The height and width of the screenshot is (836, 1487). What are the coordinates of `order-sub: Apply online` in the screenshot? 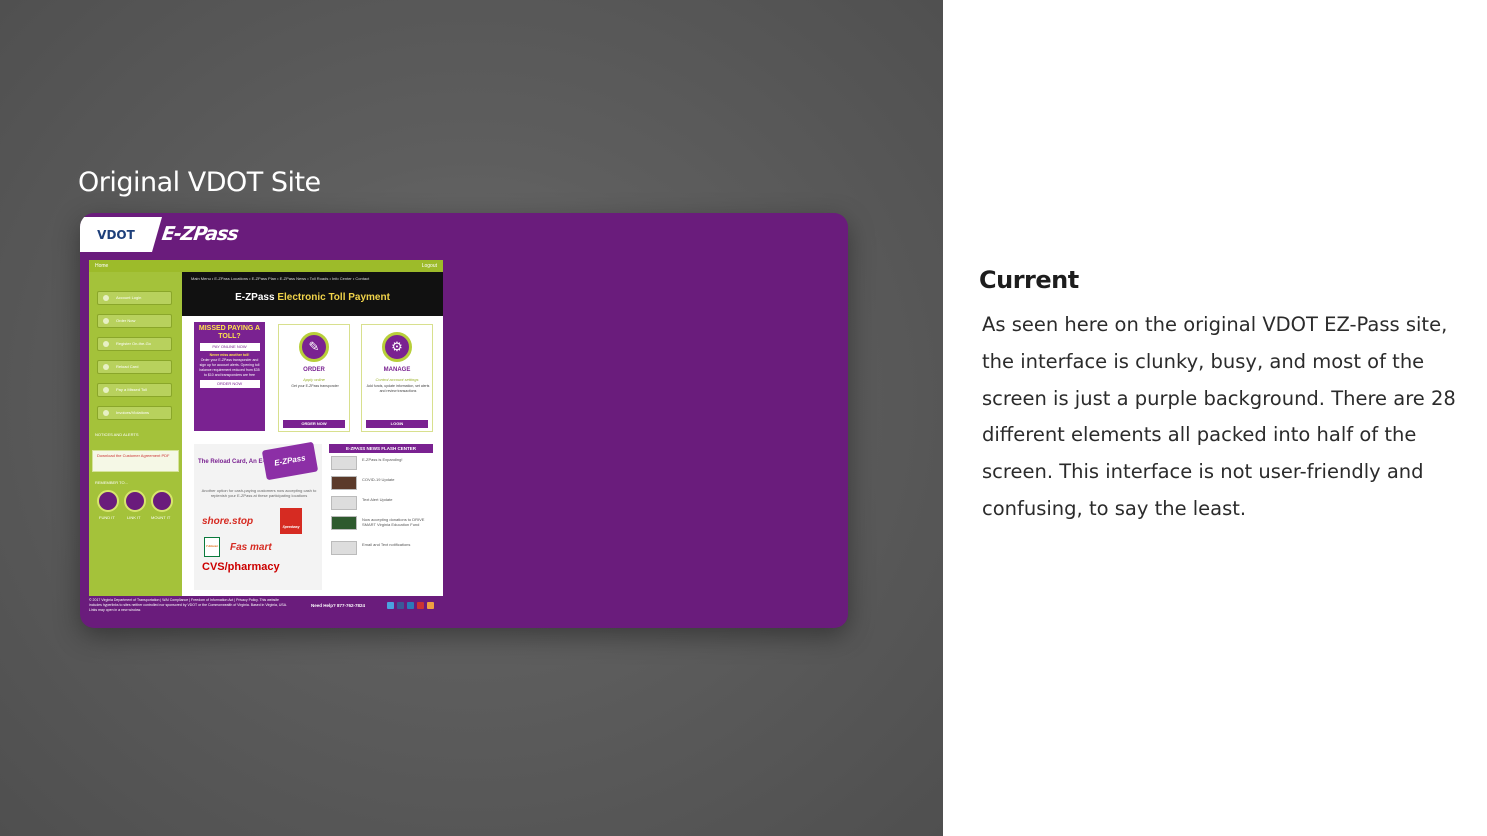 It's located at (314, 379).